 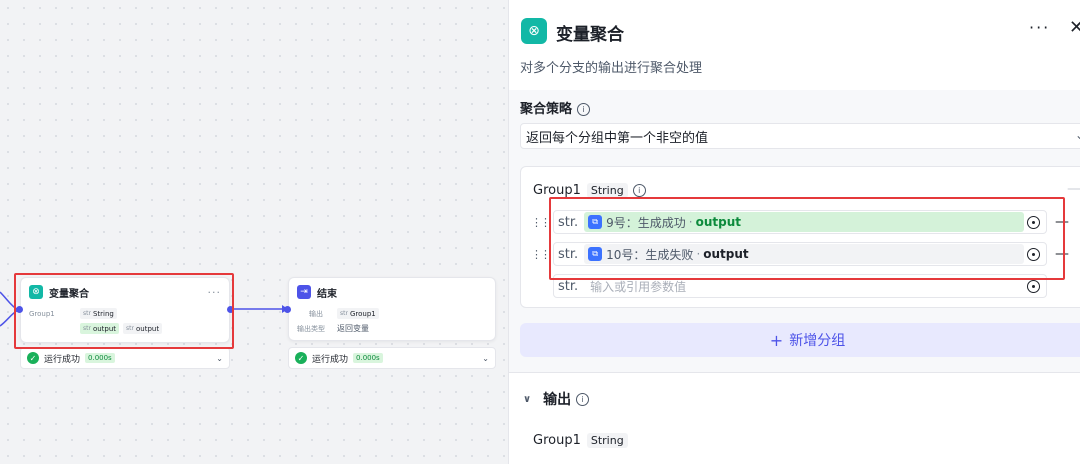 What do you see at coordinates (590, 35) in the screenshot?
I see `panel-title: 变量聚合` at bounding box center [590, 35].